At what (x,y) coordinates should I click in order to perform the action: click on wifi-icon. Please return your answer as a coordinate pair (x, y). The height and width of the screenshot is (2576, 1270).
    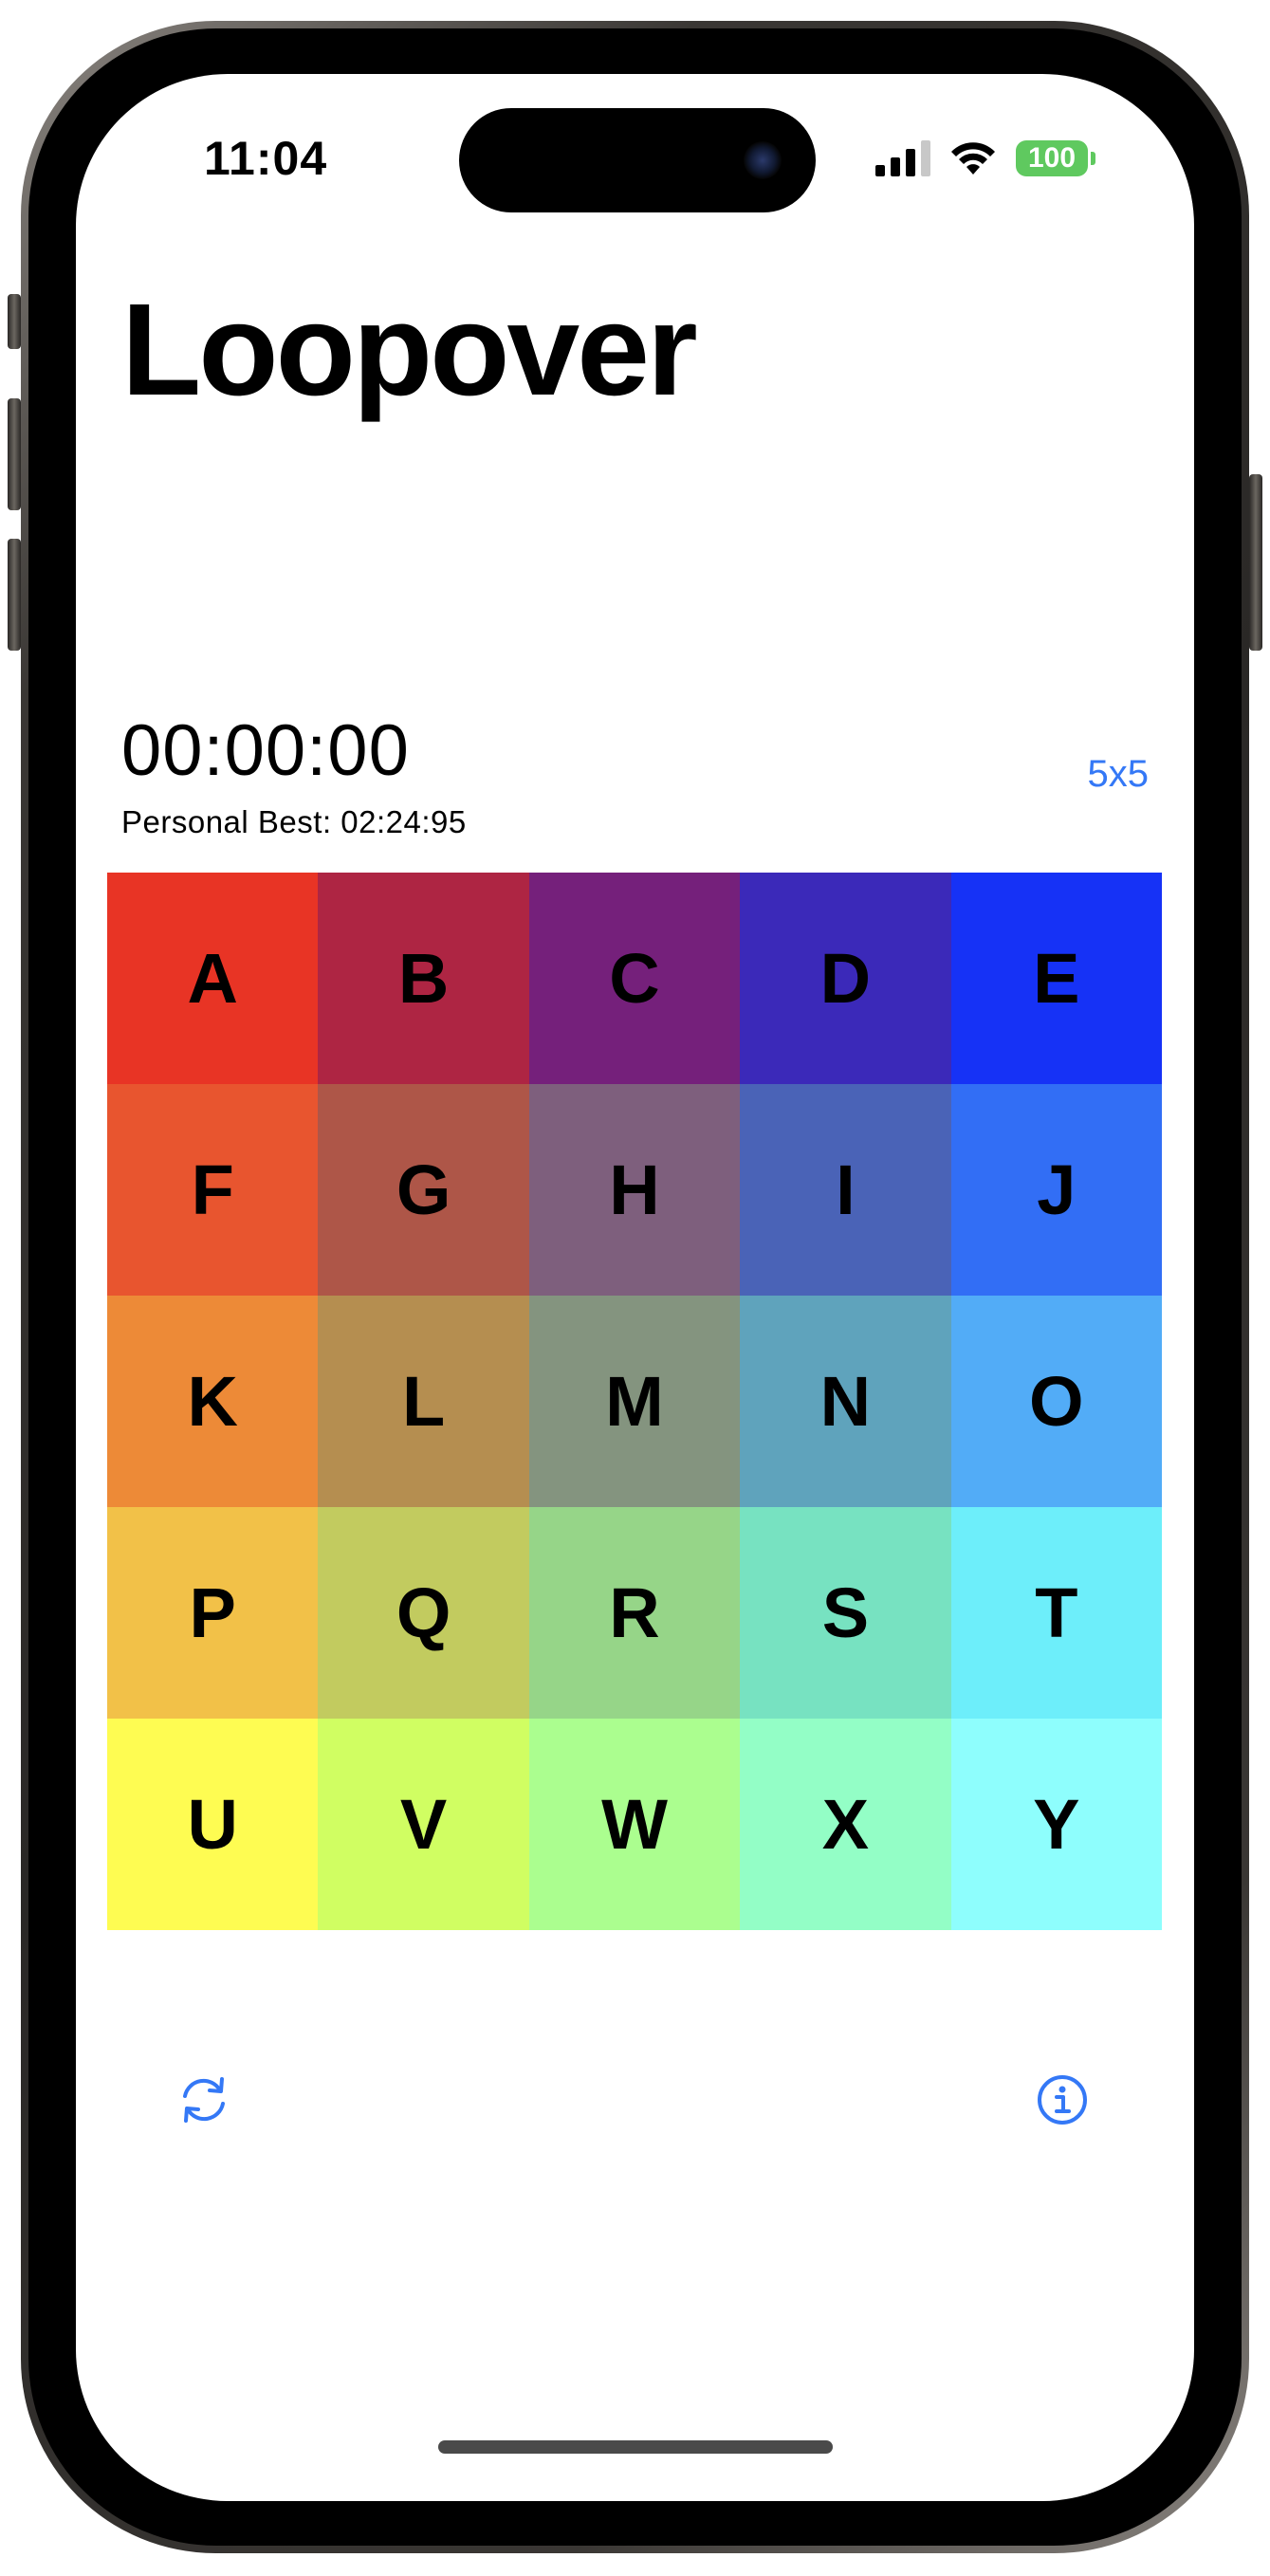
    Looking at the image, I should click on (973, 158).